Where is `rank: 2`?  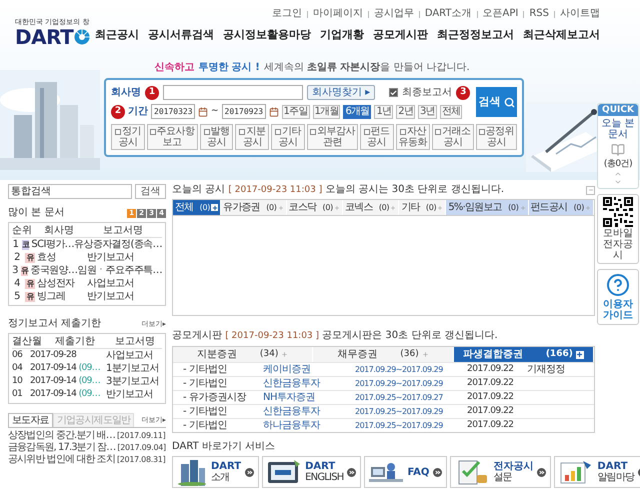 rank: 2 is located at coordinates (17, 258).